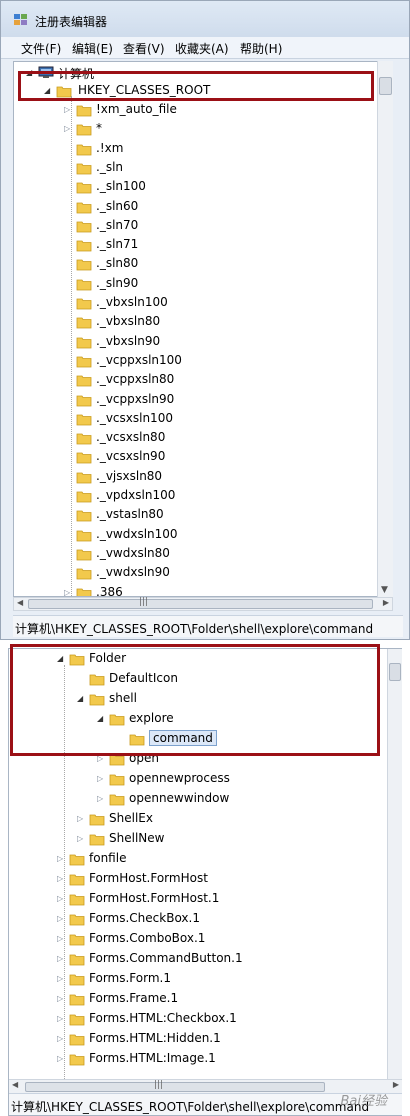 The height and width of the screenshot is (1116, 410). Describe the element at coordinates (222, 919) in the screenshot. I see `tree-item: ▷ Forms.CheckBox.1` at that location.